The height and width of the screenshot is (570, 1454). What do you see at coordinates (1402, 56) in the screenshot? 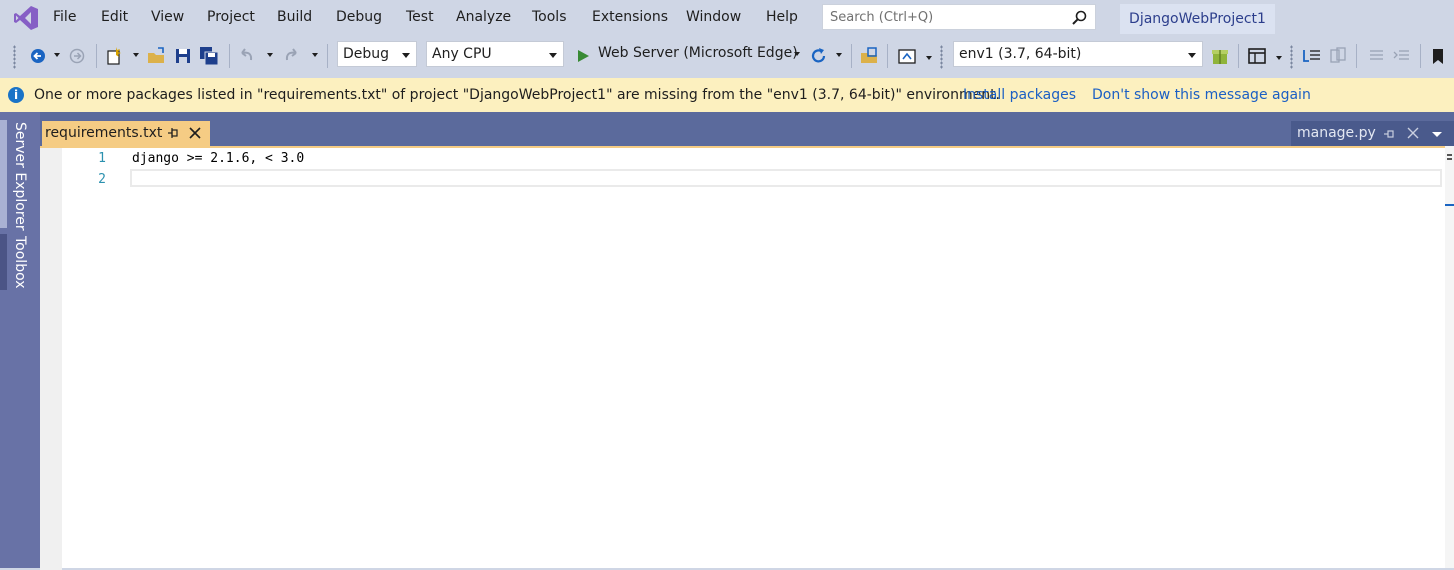
I see `increase-indent-icon` at bounding box center [1402, 56].